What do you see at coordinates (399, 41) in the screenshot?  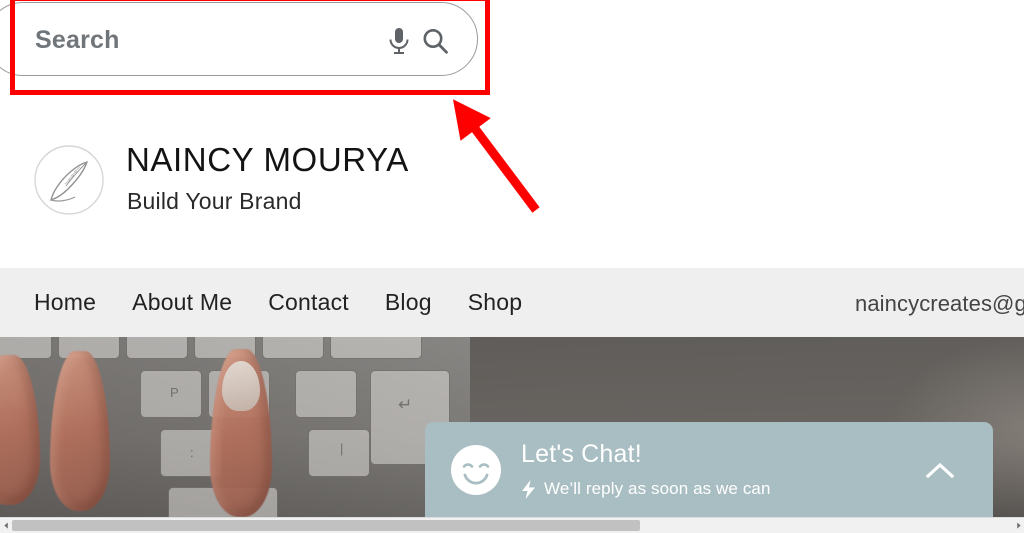 I see `microphone-icon` at bounding box center [399, 41].